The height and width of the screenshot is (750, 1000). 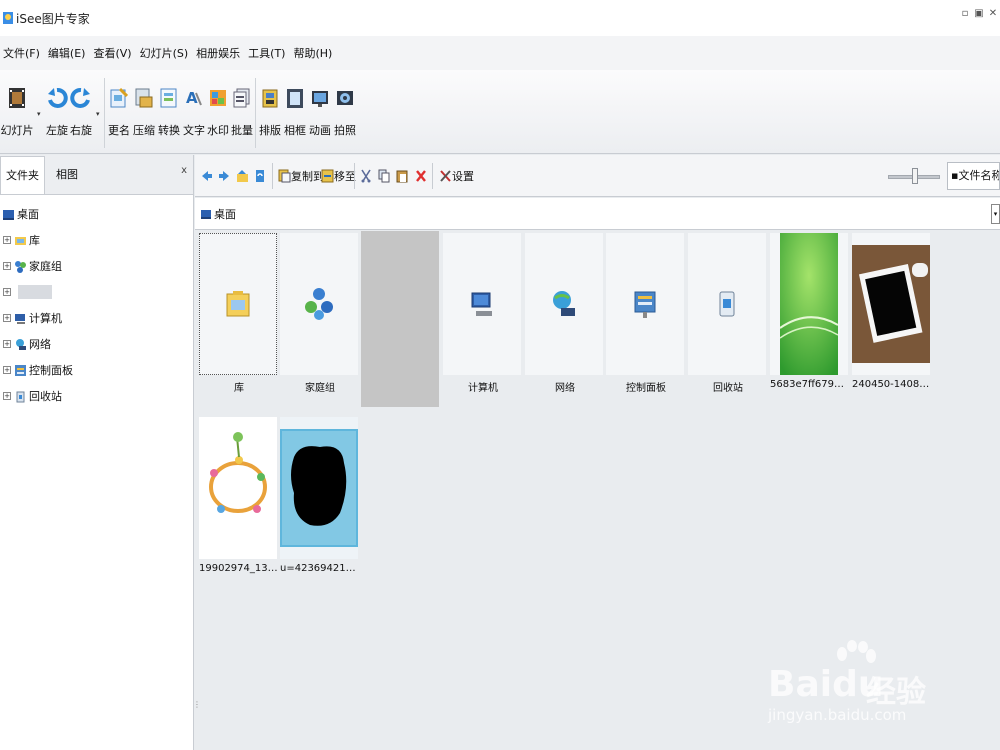 I want to click on move-to-button: 移至, so click(x=338, y=176).